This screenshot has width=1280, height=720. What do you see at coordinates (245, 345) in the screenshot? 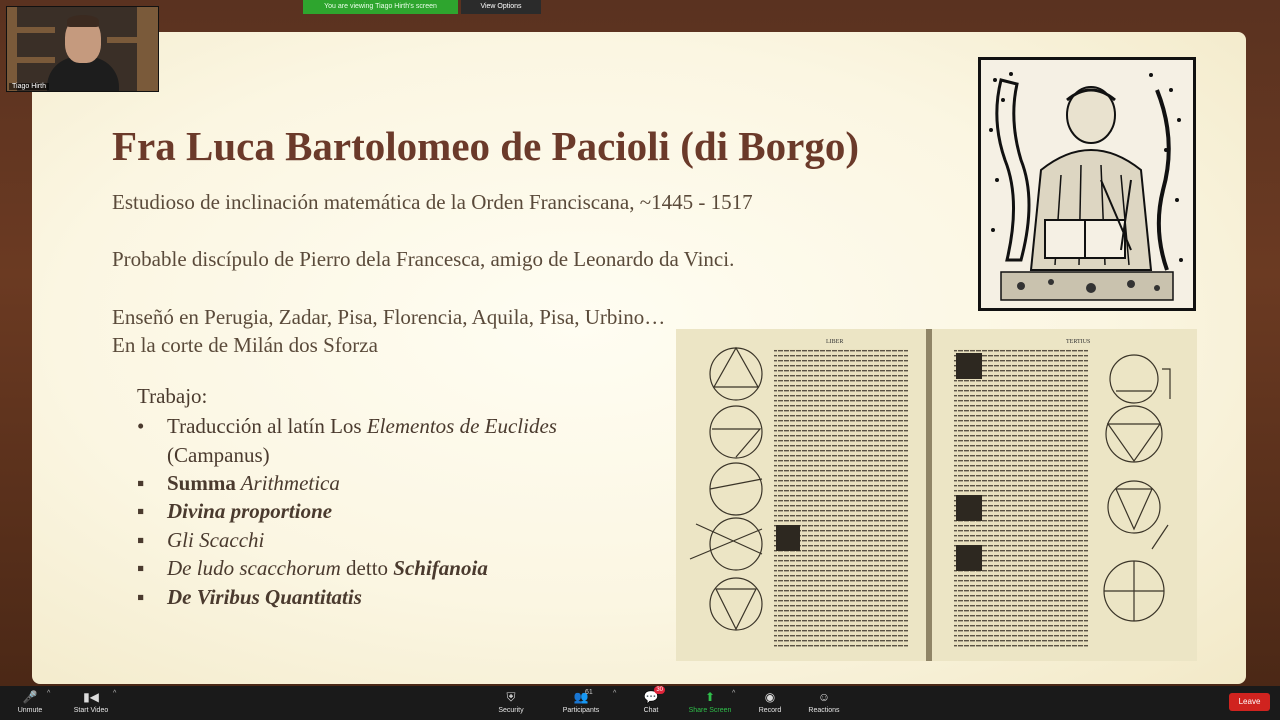
I see `slide-line-court: En la corte de Milán dos Sforza` at bounding box center [245, 345].